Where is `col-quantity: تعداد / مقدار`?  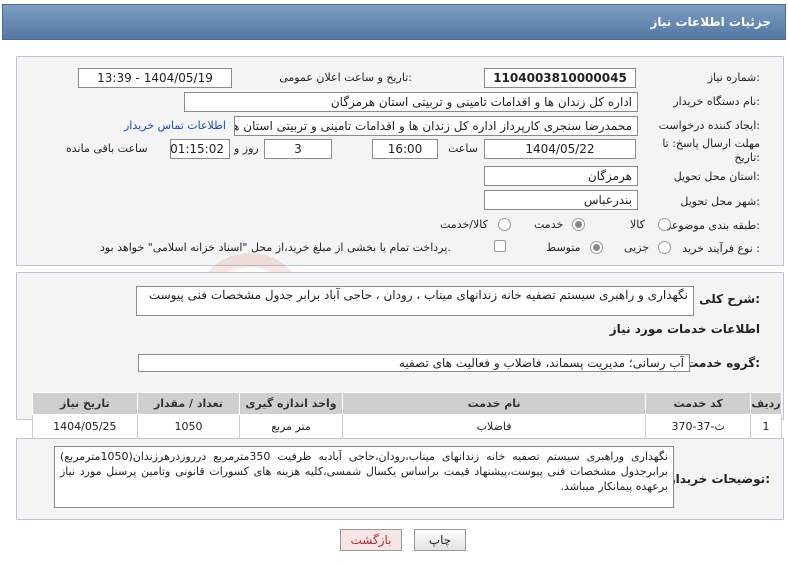
col-quantity: تعداد / مقدار is located at coordinates (188, 403).